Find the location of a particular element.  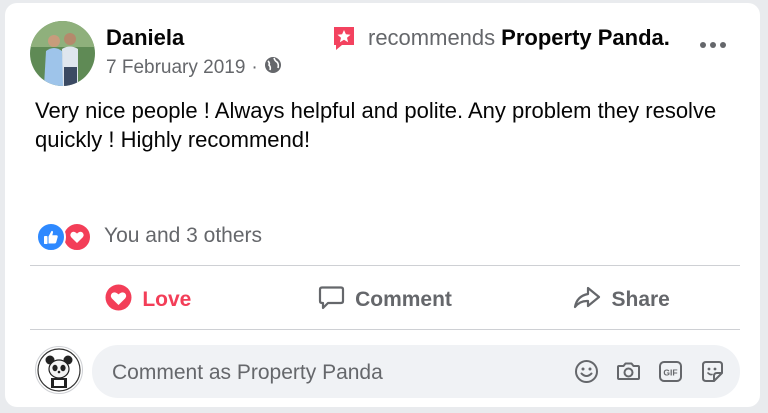

page-name-link: Property Panda. is located at coordinates (585, 38).